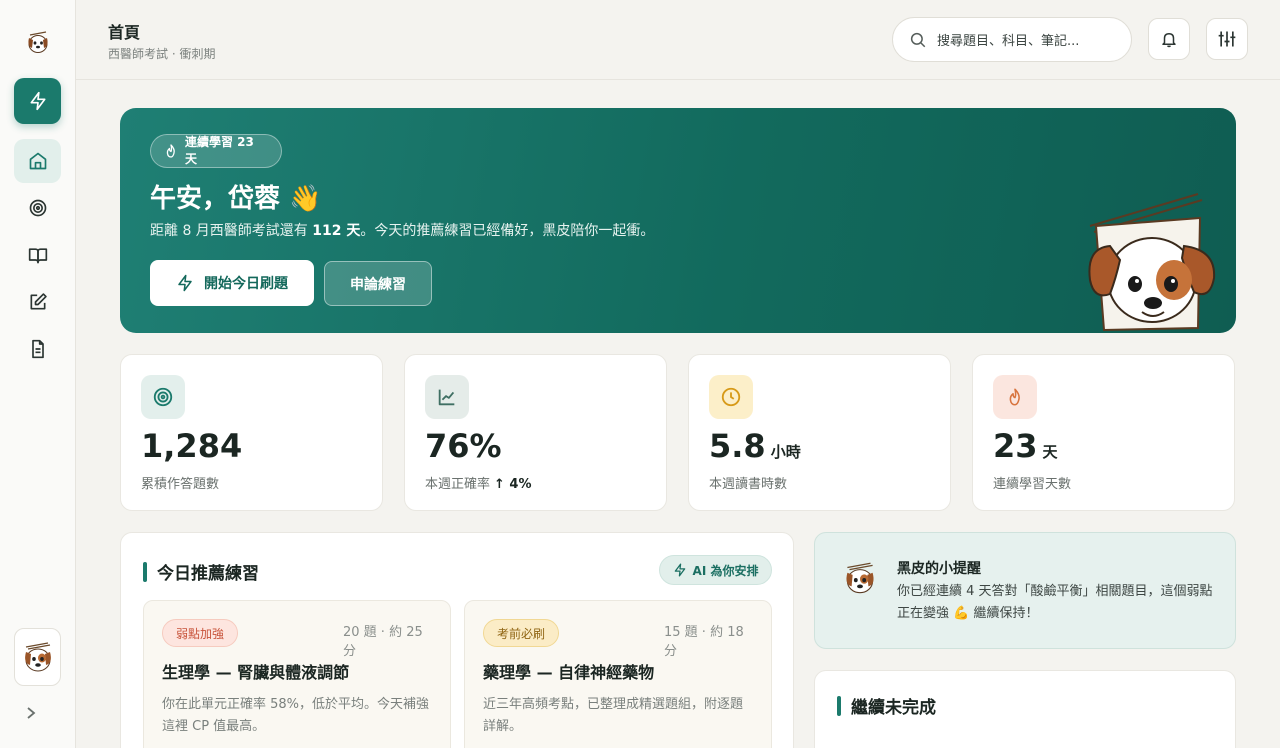 The height and width of the screenshot is (748, 1280). I want to click on stat-number: 23, so click(1015, 446).